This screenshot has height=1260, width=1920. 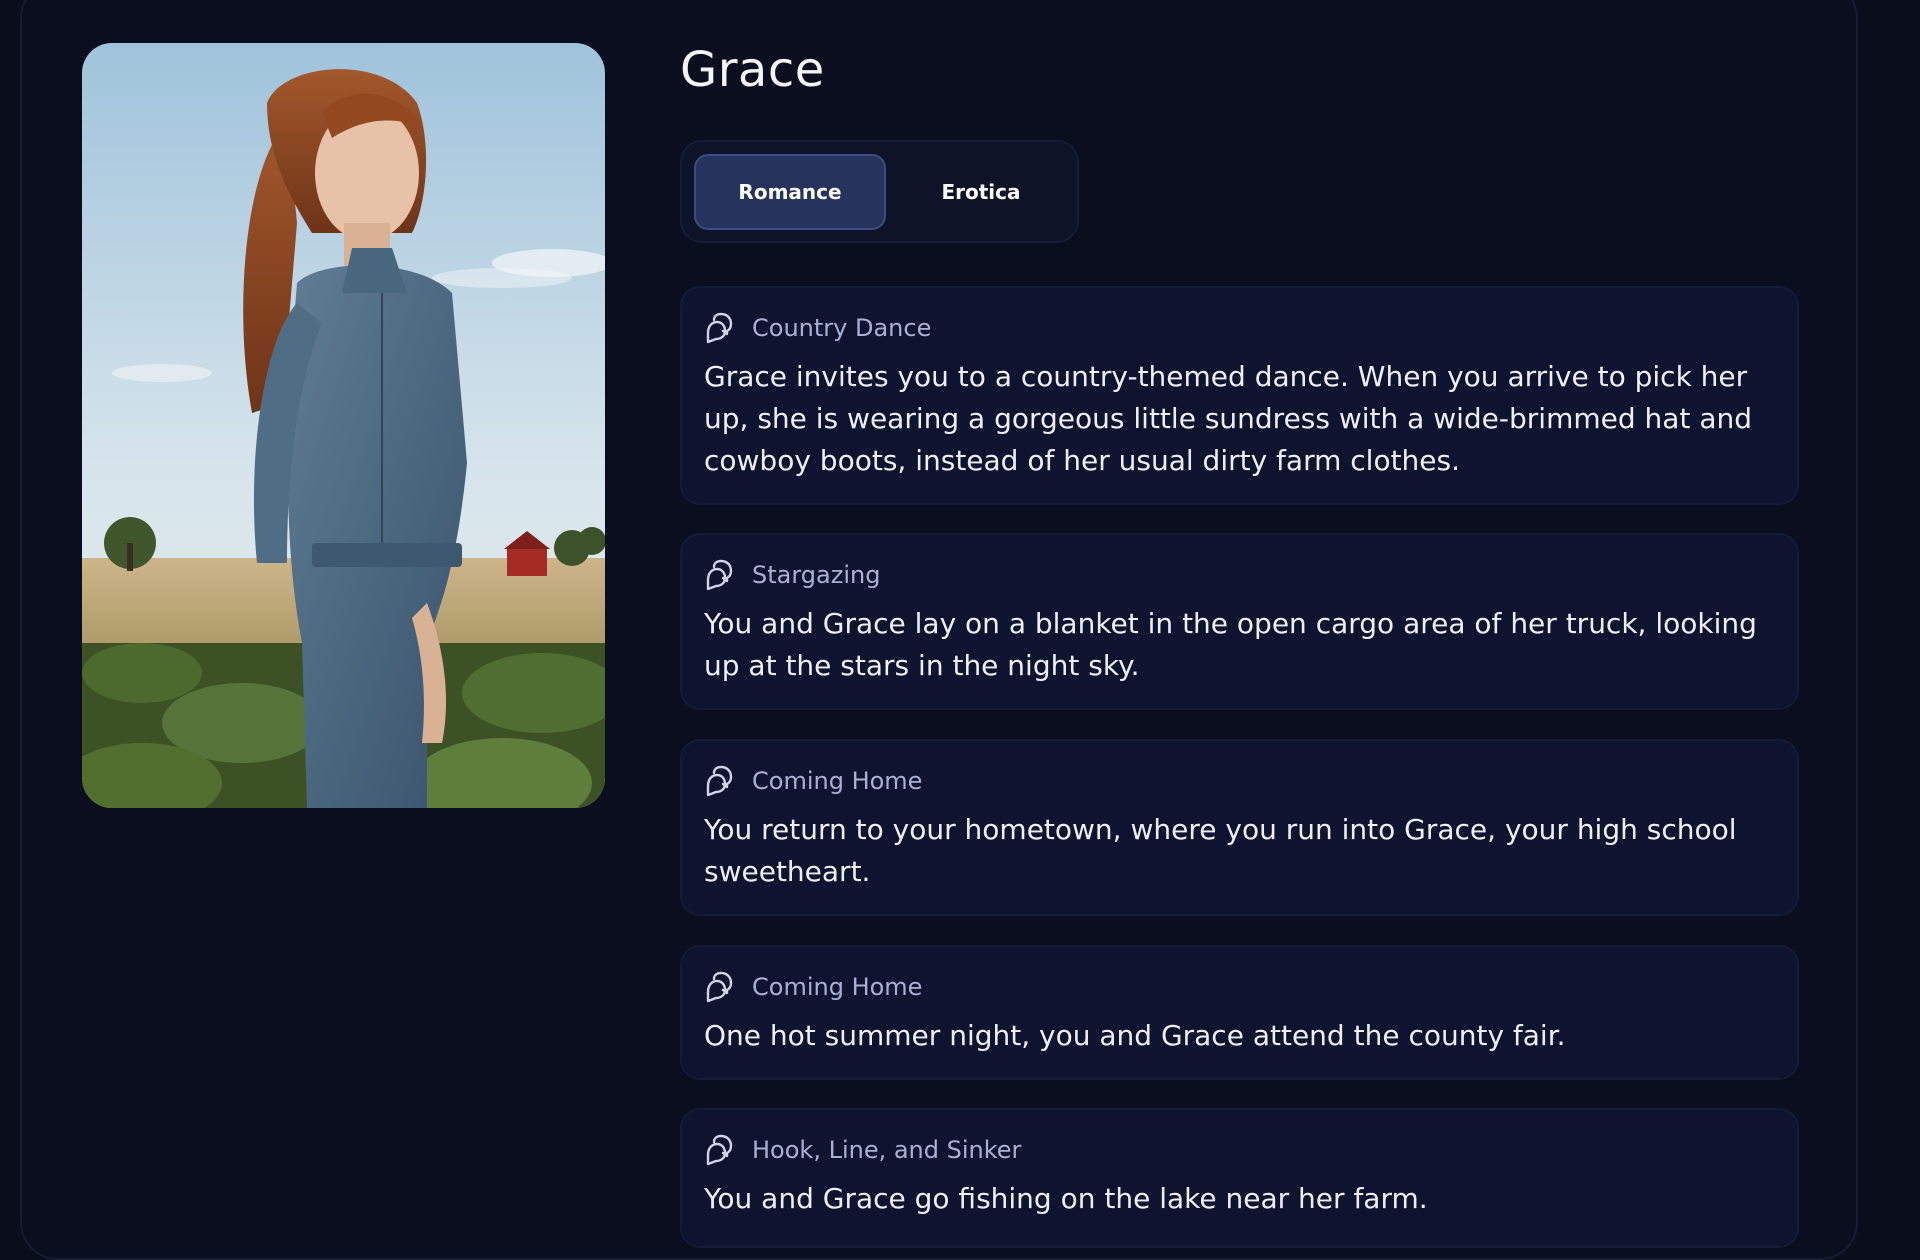 I want to click on scenario-header: Country Dance, so click(x=817, y=328).